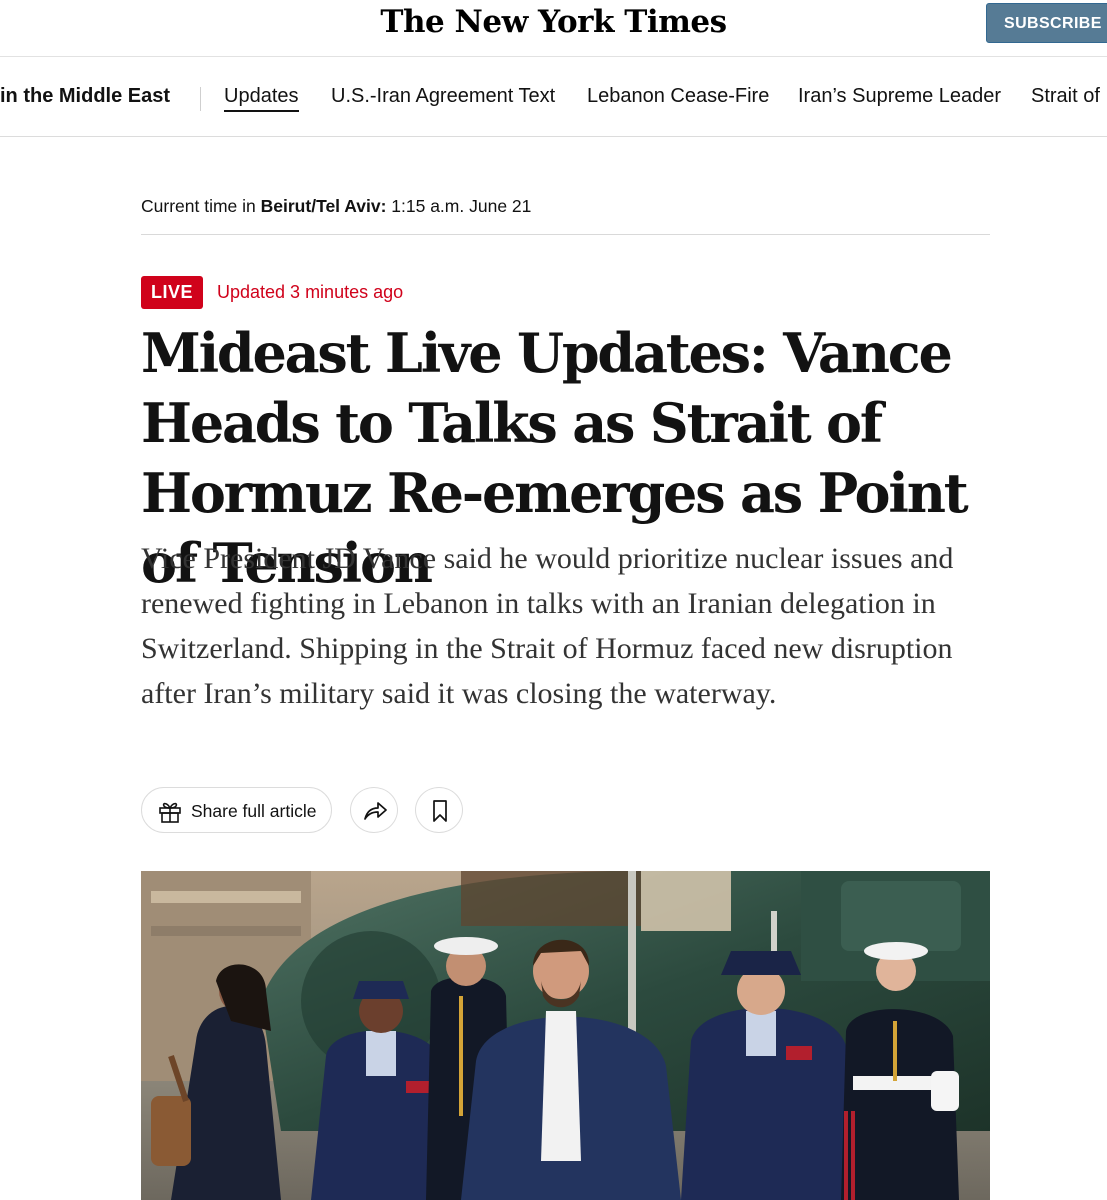  I want to click on topic-nav-item-agreement-text: U.S.-Iran Agreement Text, so click(443, 96).